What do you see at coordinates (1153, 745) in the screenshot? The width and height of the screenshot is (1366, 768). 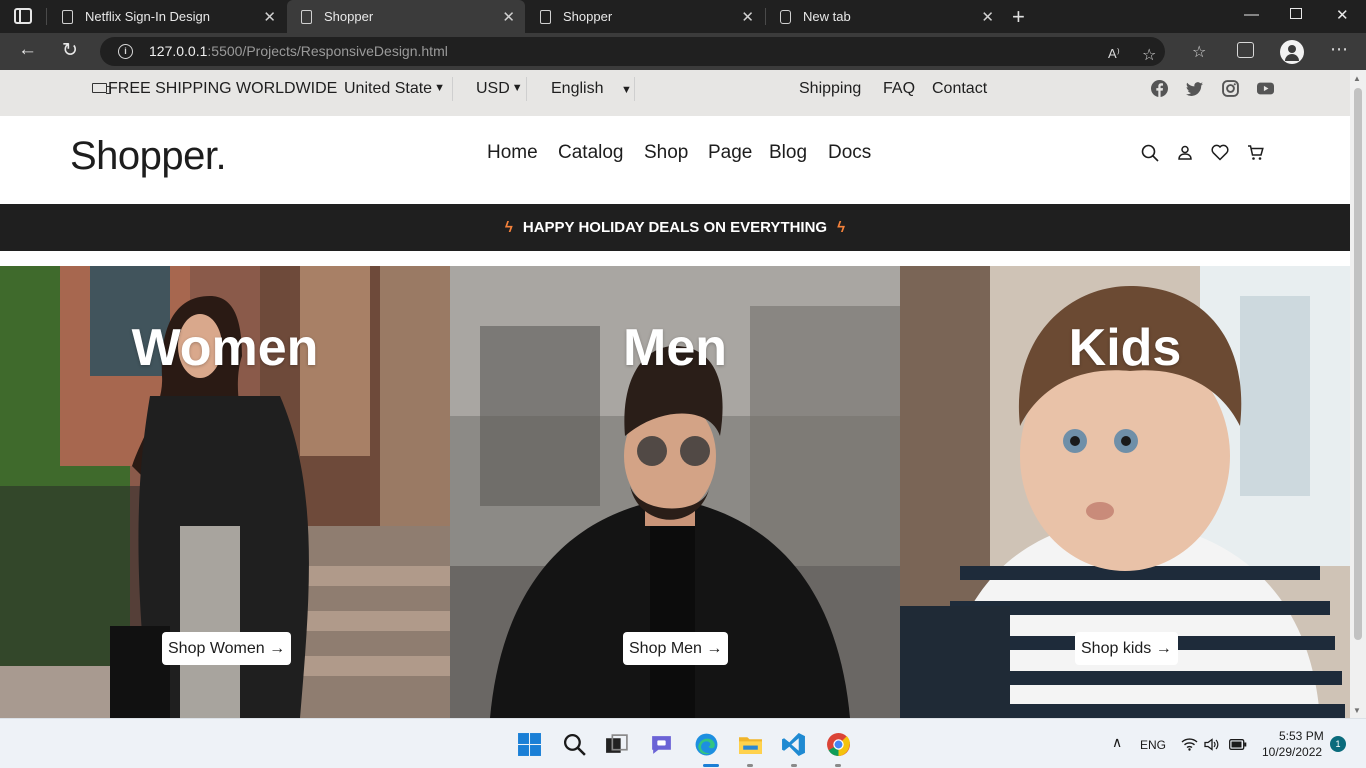 I see `input-language: ENG` at bounding box center [1153, 745].